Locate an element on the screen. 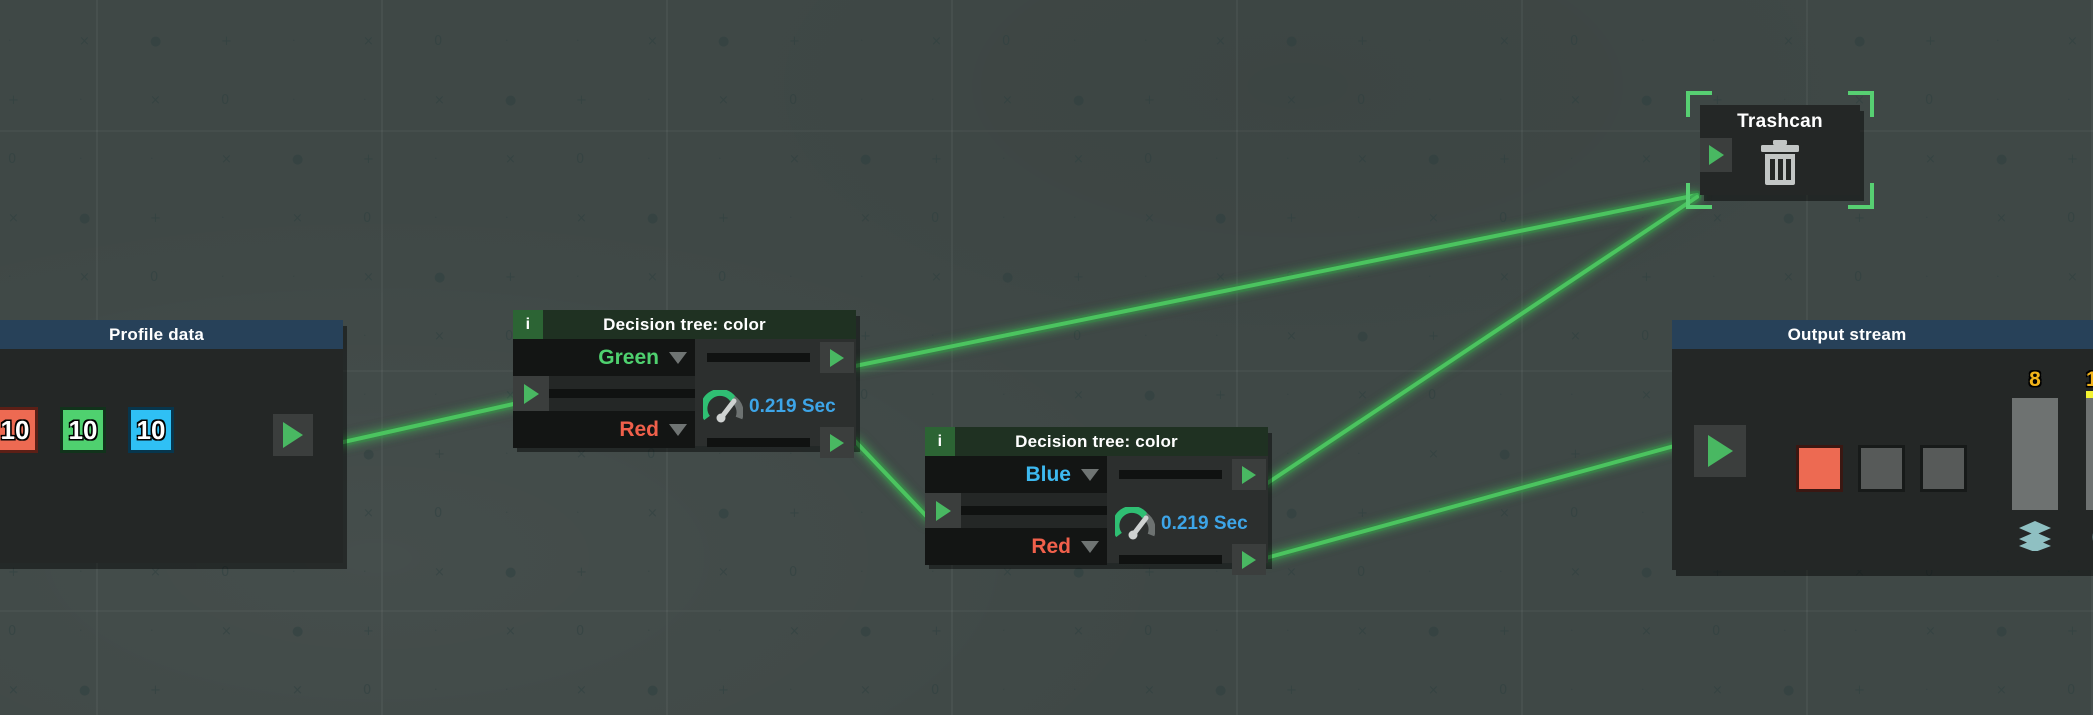  profile-value-green: 10 is located at coordinates (83, 430).